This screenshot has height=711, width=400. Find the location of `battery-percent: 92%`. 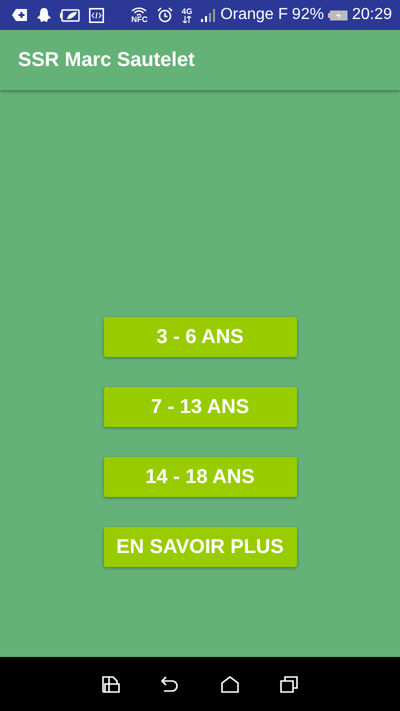

battery-percent: 92% is located at coordinates (308, 15).